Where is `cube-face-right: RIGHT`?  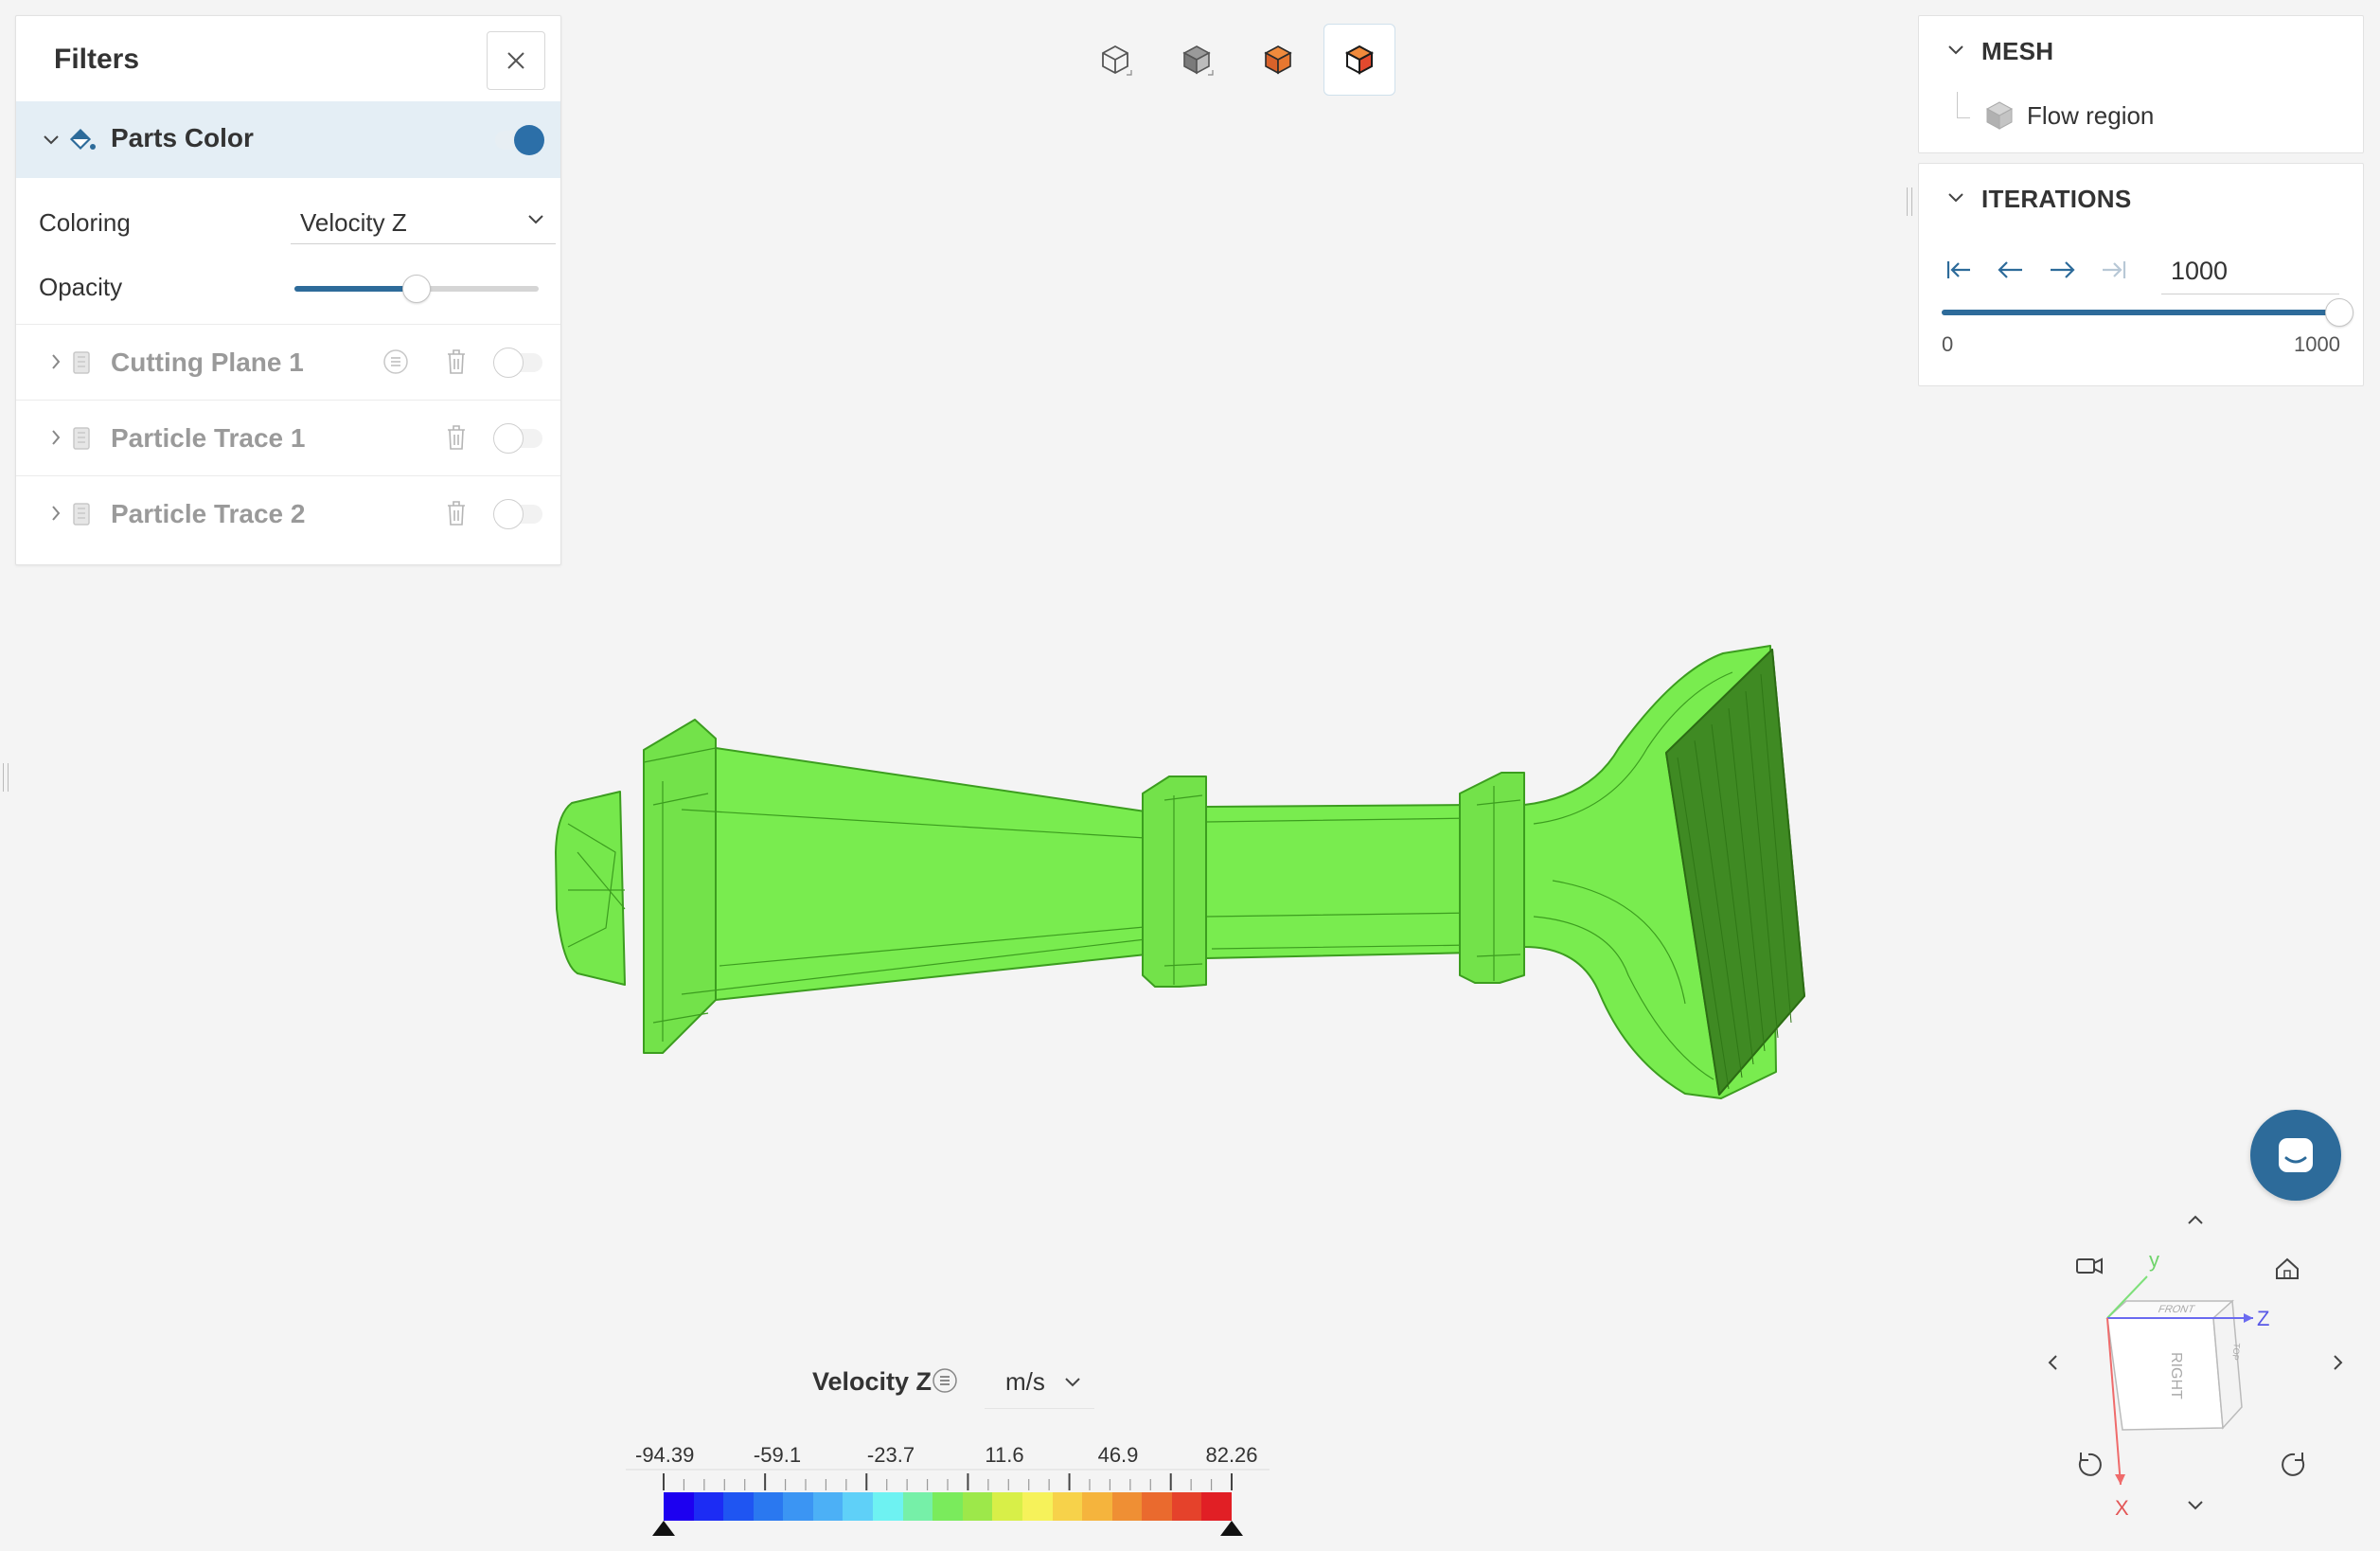
cube-face-right: RIGHT is located at coordinates (2176, 1375).